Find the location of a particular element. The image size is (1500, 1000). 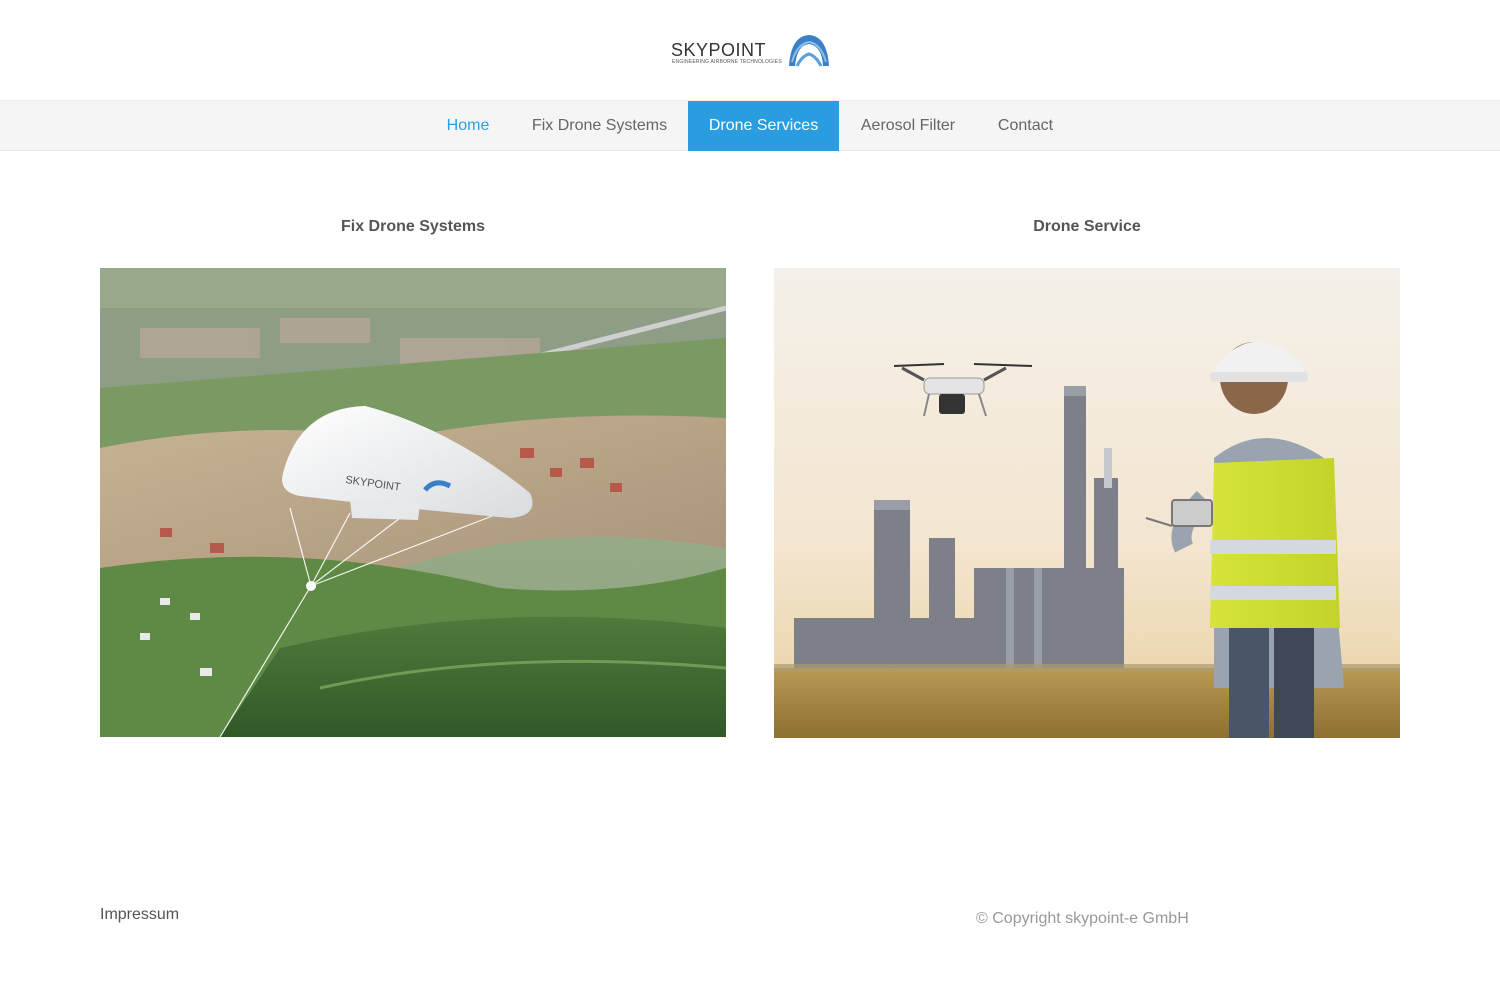

skypoint-arc-icon is located at coordinates (809, 51).